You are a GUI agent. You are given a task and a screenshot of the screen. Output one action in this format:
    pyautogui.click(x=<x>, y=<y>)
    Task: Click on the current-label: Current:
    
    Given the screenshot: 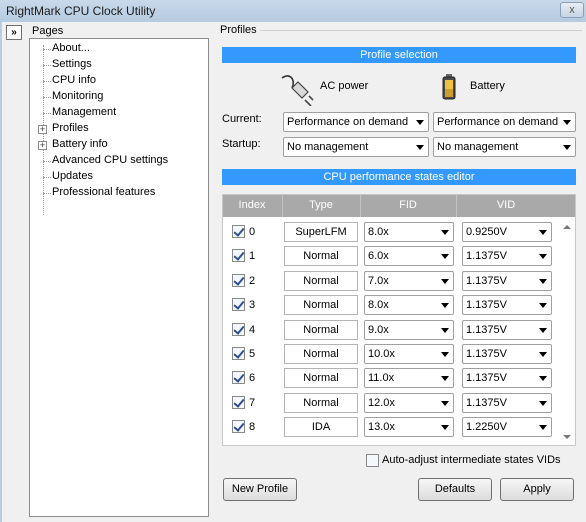 What is the action you would take?
    pyautogui.click(x=242, y=119)
    